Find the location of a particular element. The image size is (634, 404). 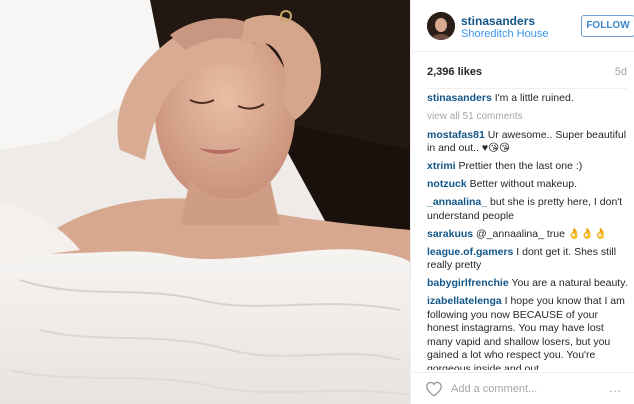

post-header: stinasanders Shoreditch House FOLLOW is located at coordinates (522, 26).